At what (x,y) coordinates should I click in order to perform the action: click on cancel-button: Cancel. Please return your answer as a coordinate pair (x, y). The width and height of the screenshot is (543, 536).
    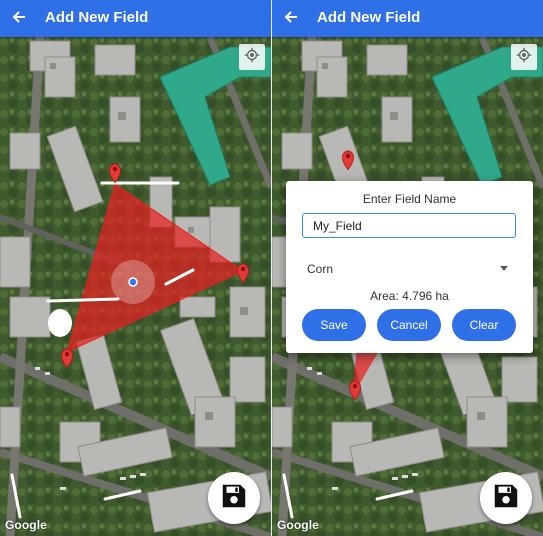
    Looking at the image, I should click on (409, 325).